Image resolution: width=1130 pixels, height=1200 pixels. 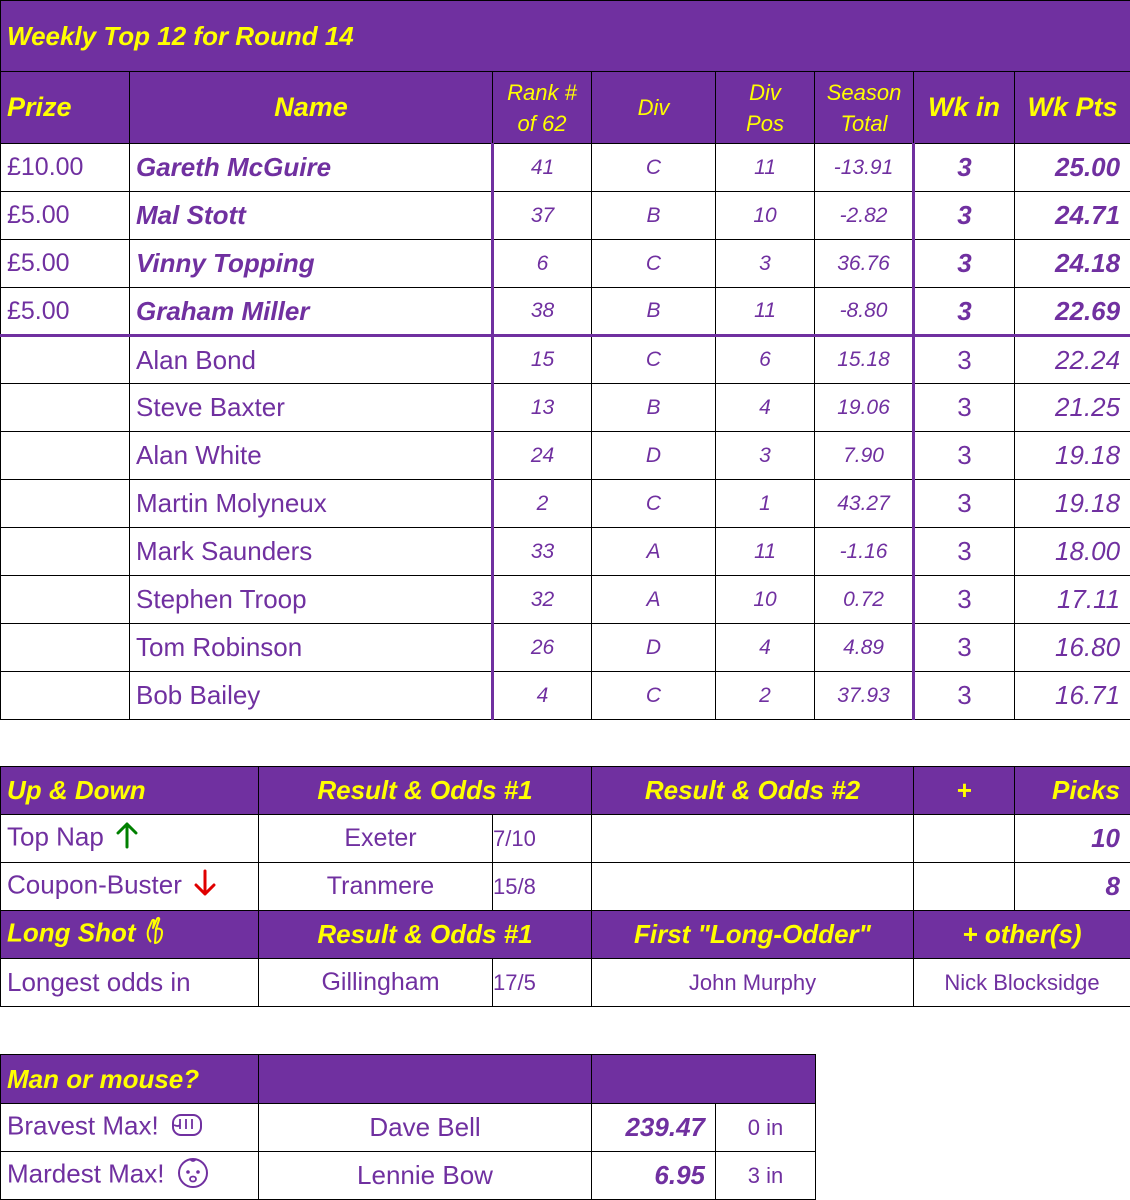 I want to click on name-cell: Mal Stott, so click(x=311, y=215).